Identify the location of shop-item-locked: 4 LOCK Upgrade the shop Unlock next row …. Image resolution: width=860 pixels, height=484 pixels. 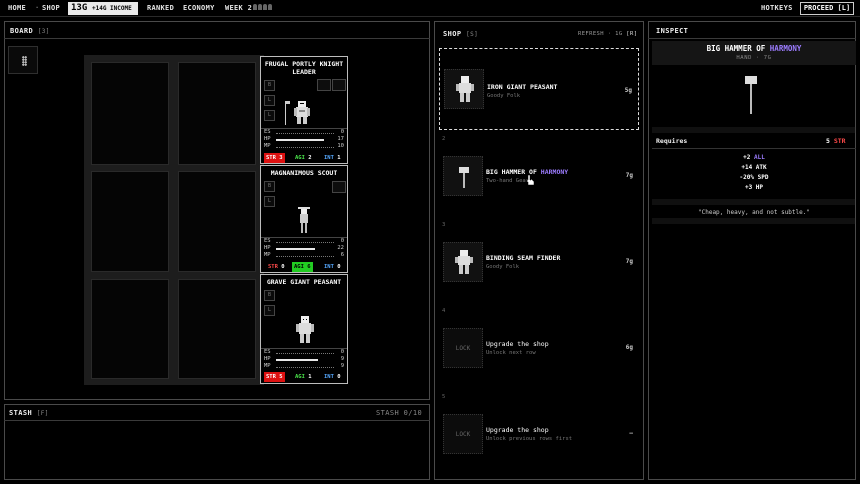
(539, 347).